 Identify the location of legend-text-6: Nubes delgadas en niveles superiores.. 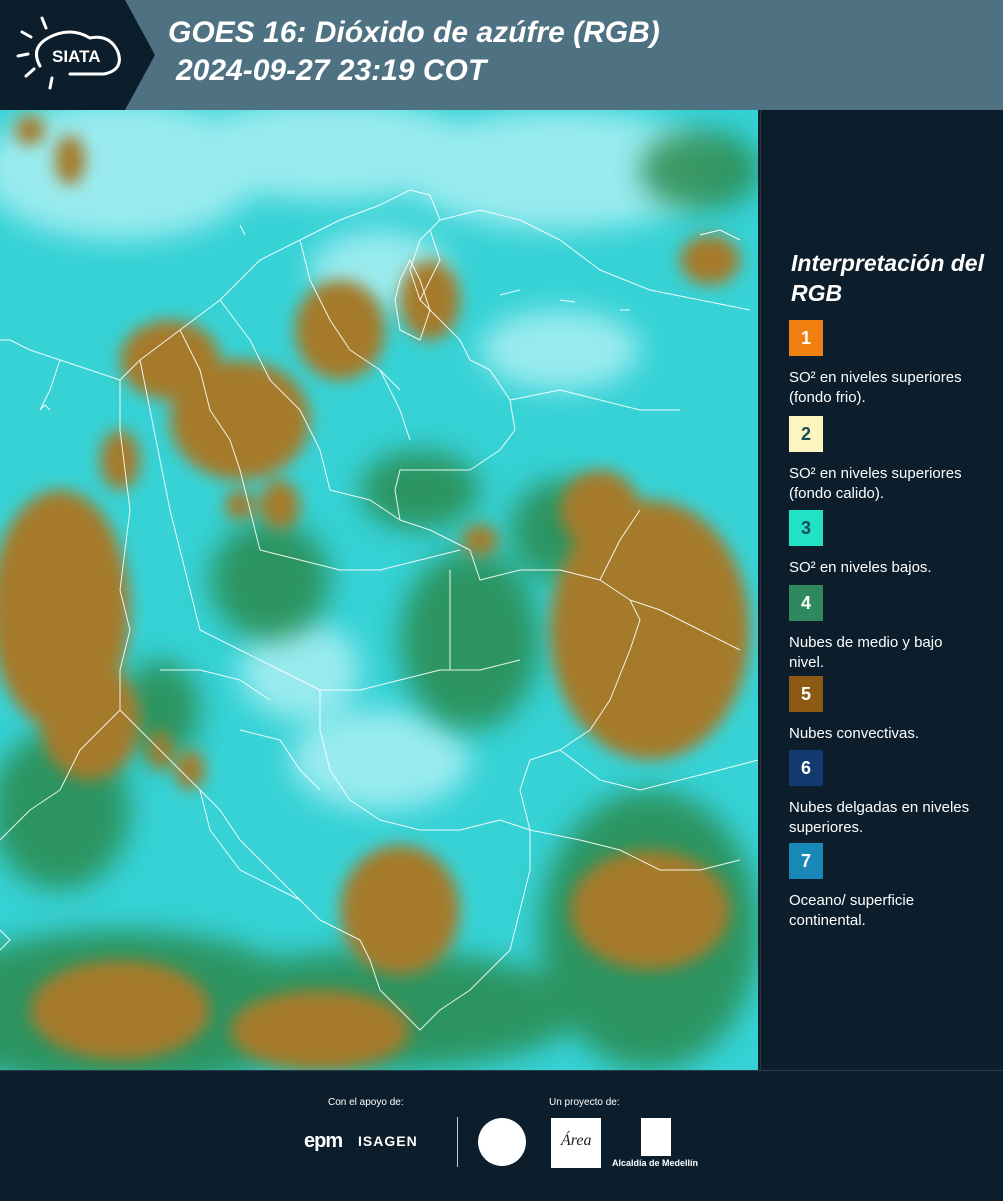
(879, 817).